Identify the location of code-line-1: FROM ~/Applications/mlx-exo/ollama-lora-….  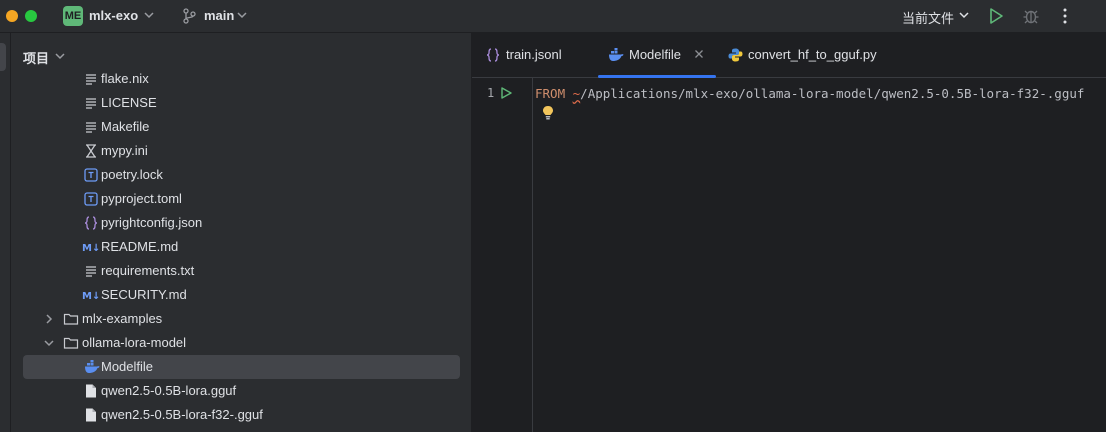
(809, 93).